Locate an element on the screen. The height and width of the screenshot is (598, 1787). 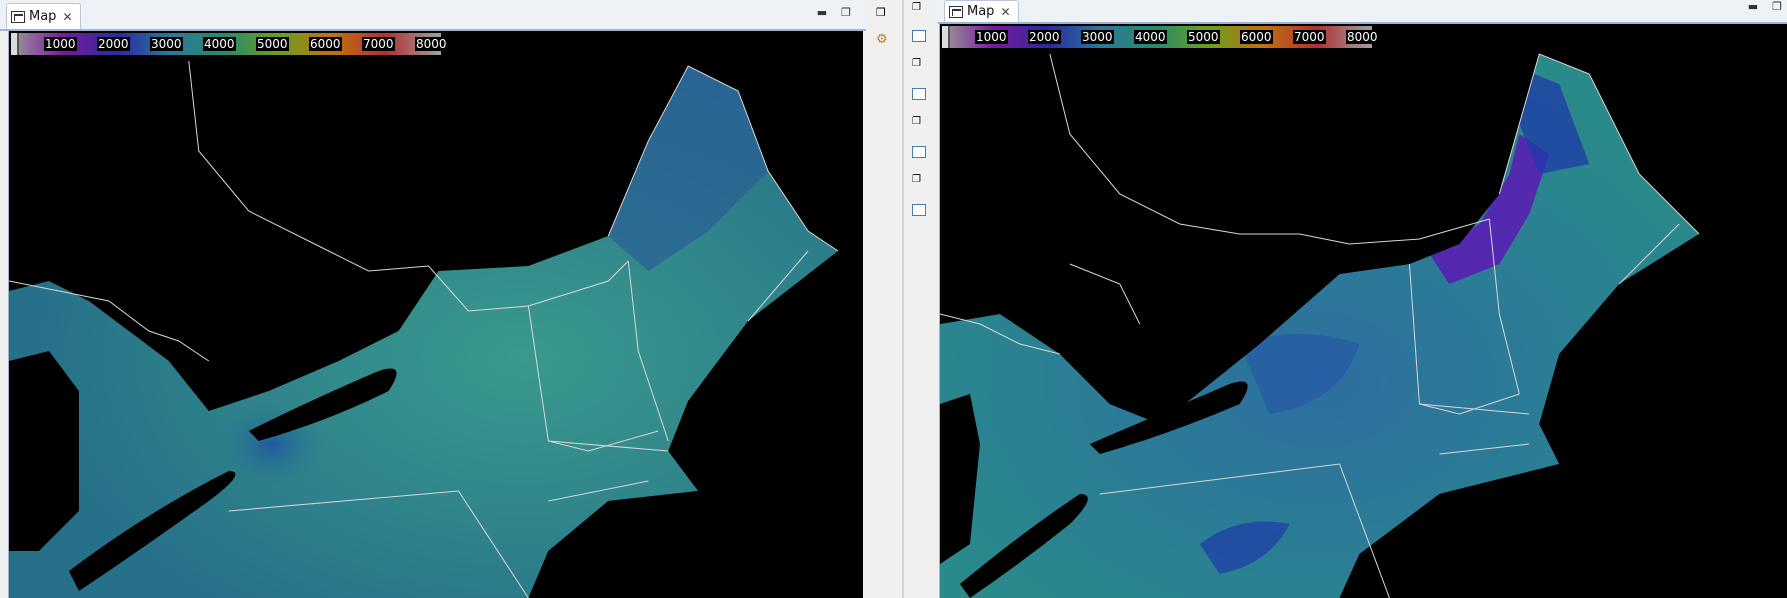
lake-huron is located at coordinates (44, 451).